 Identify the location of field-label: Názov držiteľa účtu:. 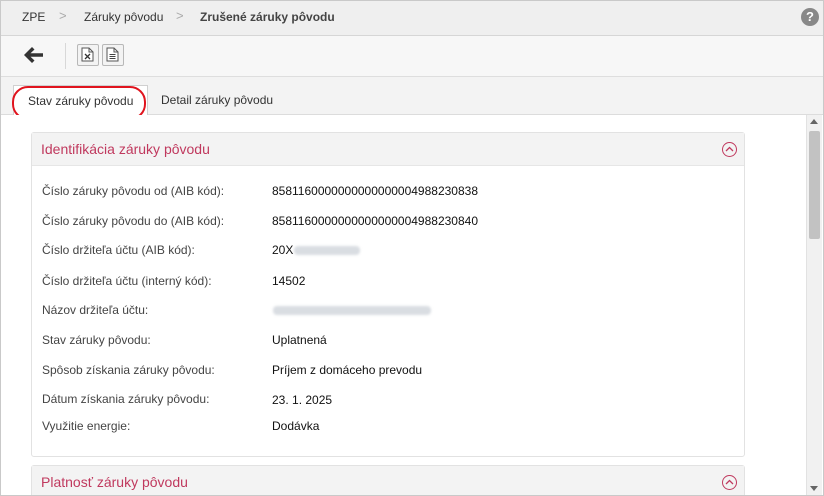
(95, 310).